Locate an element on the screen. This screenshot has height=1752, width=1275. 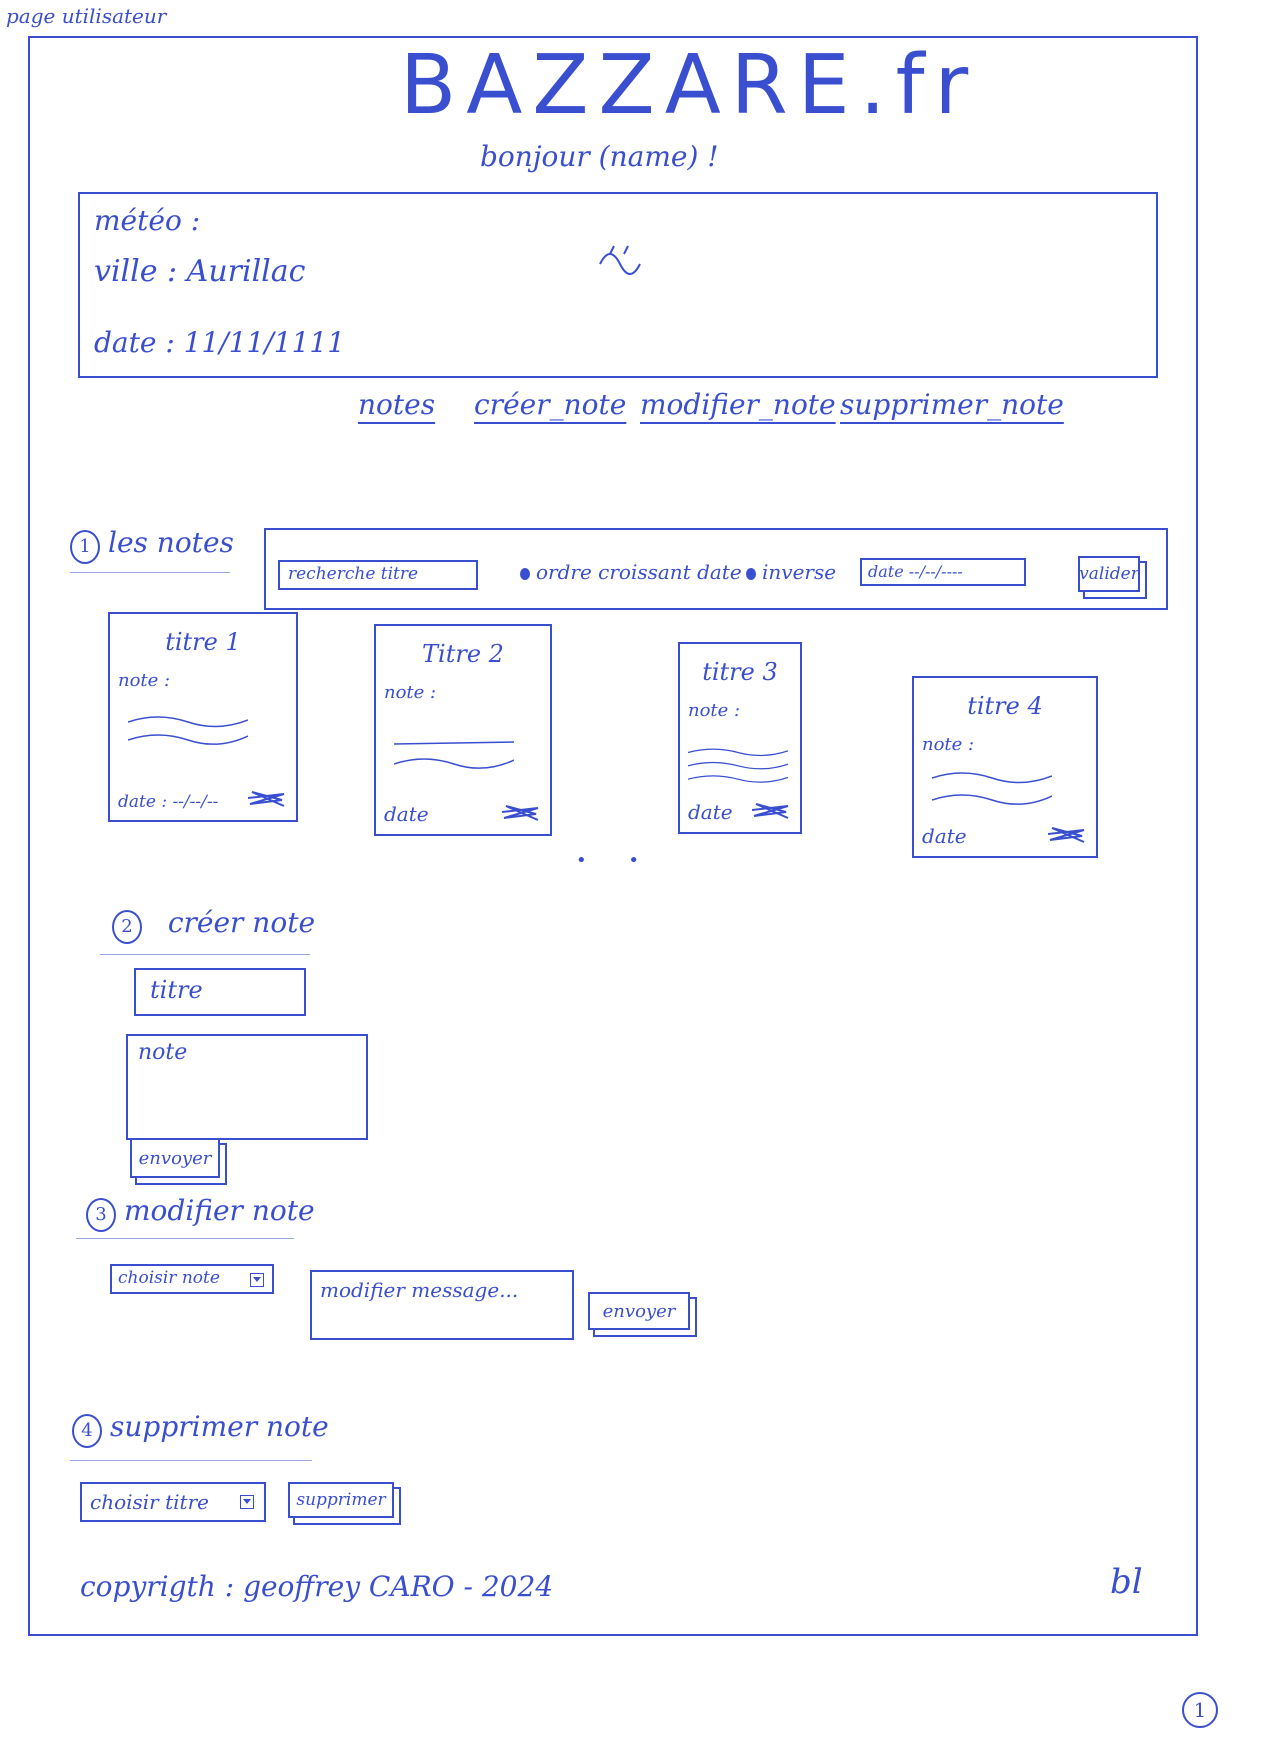
note-card: titre 1 note : date : --/--/-- is located at coordinates (203, 717).